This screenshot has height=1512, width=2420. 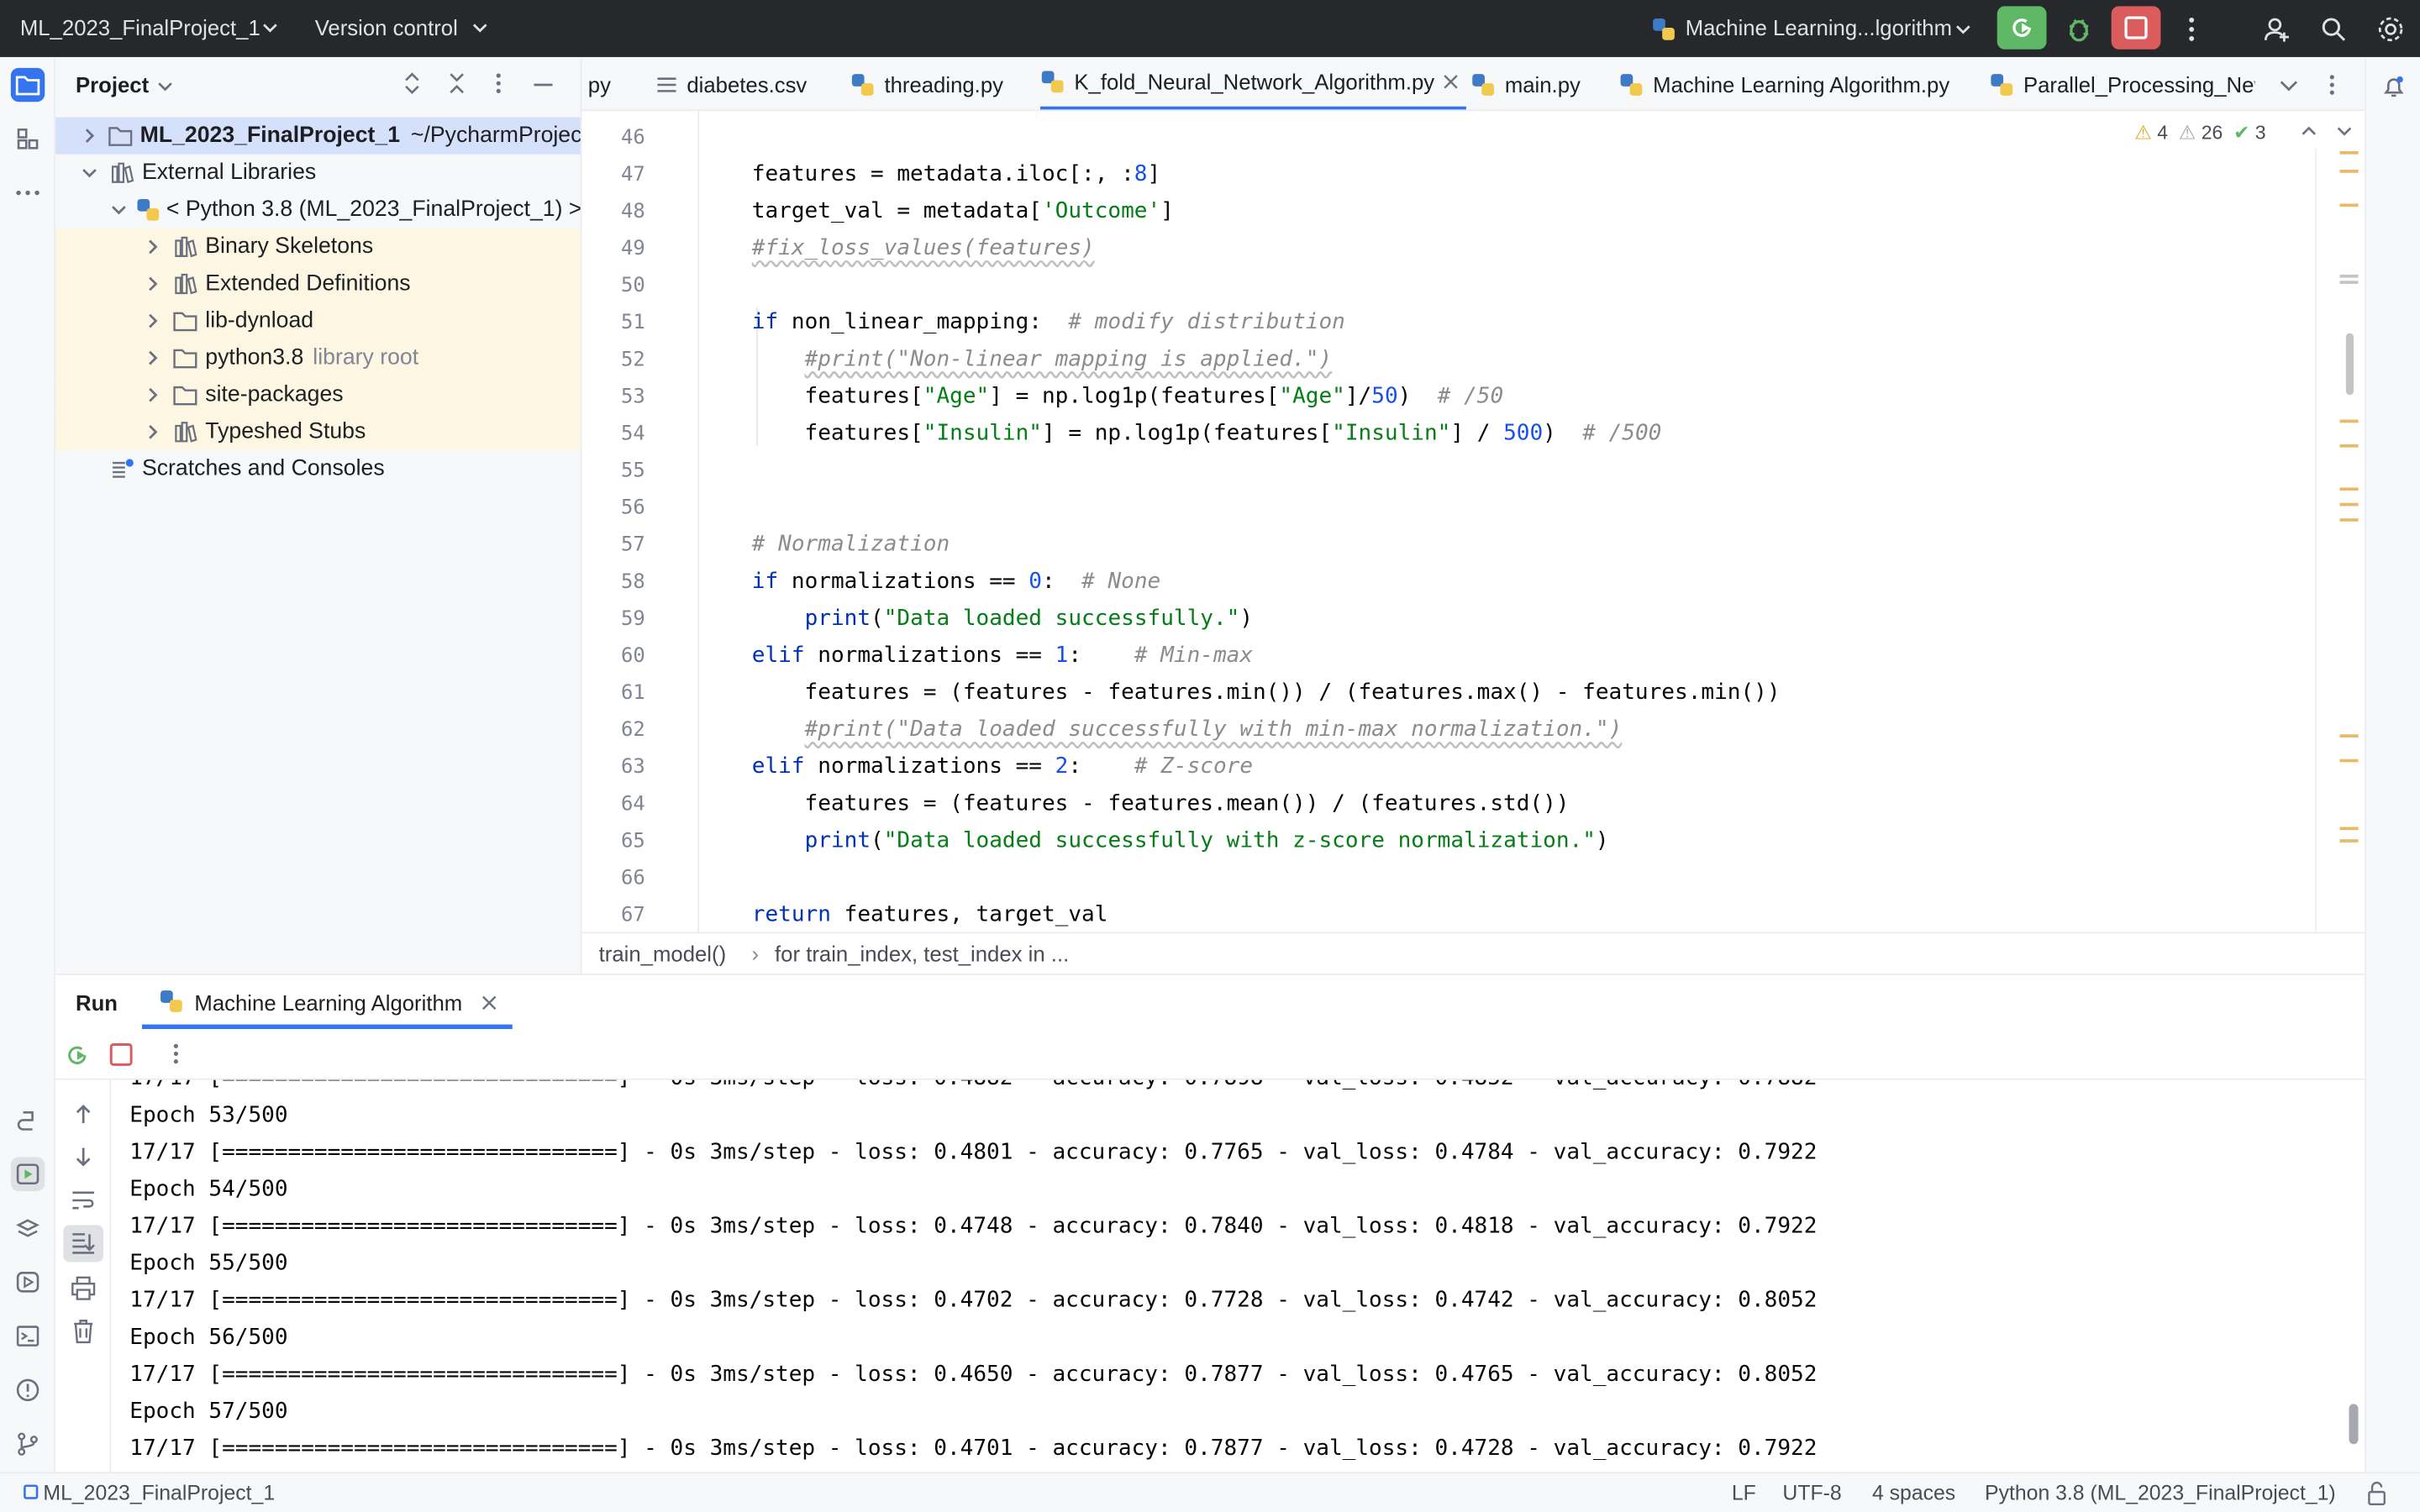 I want to click on tab-threading-py: threading.py, so click(x=927, y=83).